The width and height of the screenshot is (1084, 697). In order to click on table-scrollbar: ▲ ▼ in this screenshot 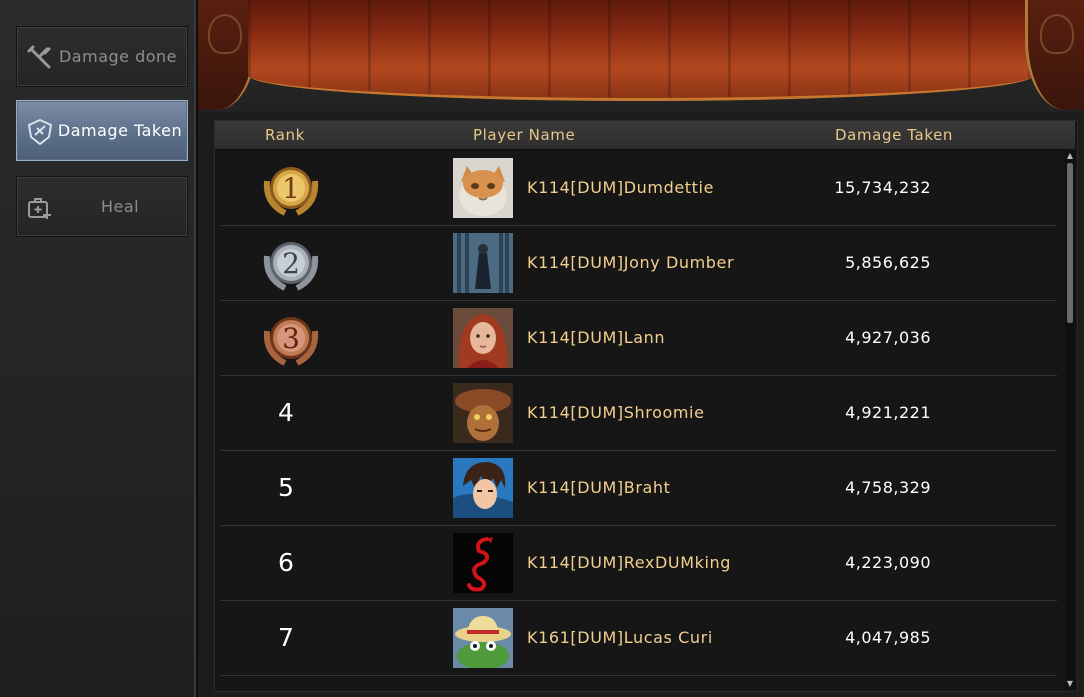, I will do `click(1070, 420)`.